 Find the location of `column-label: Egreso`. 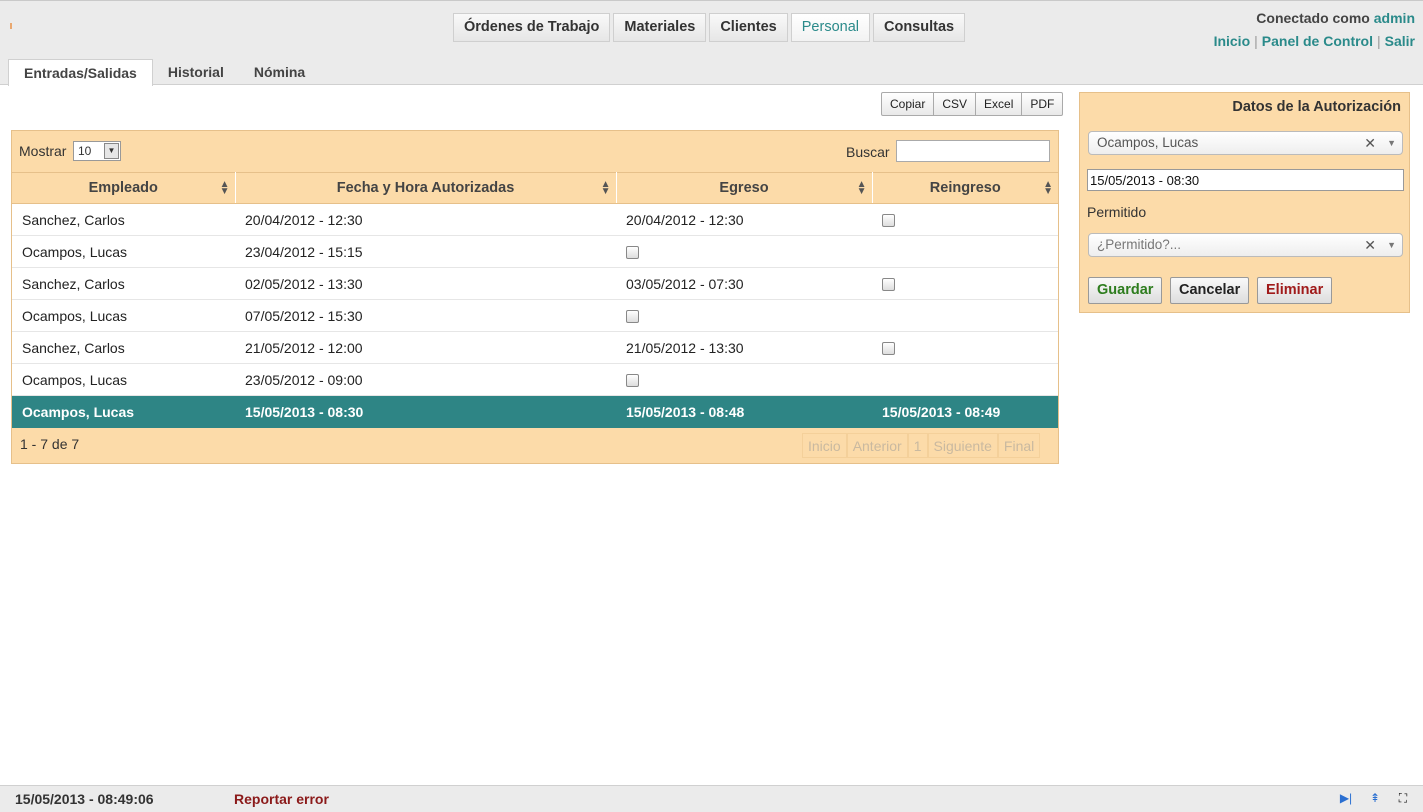

column-label: Egreso is located at coordinates (744, 188).